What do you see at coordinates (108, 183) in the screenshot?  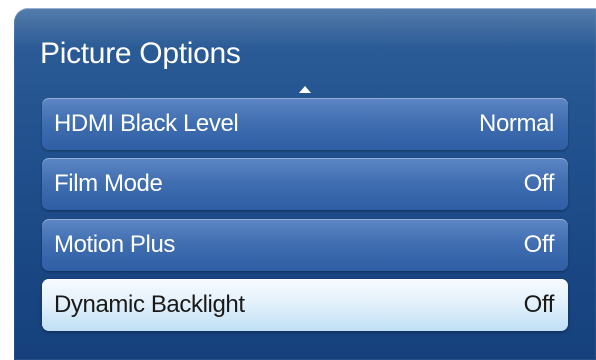 I see `menu-item-label: Film Mode` at bounding box center [108, 183].